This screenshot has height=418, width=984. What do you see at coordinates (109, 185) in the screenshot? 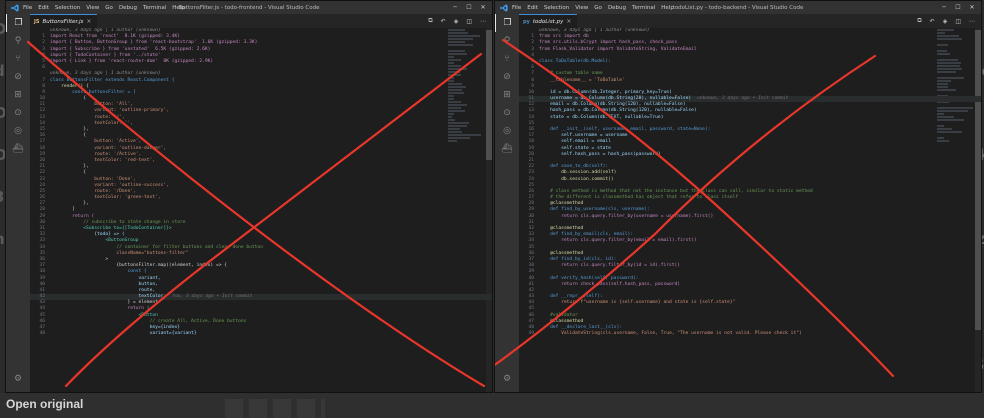
I see `code-text: variant: 'outline-success',` at bounding box center [109, 185].